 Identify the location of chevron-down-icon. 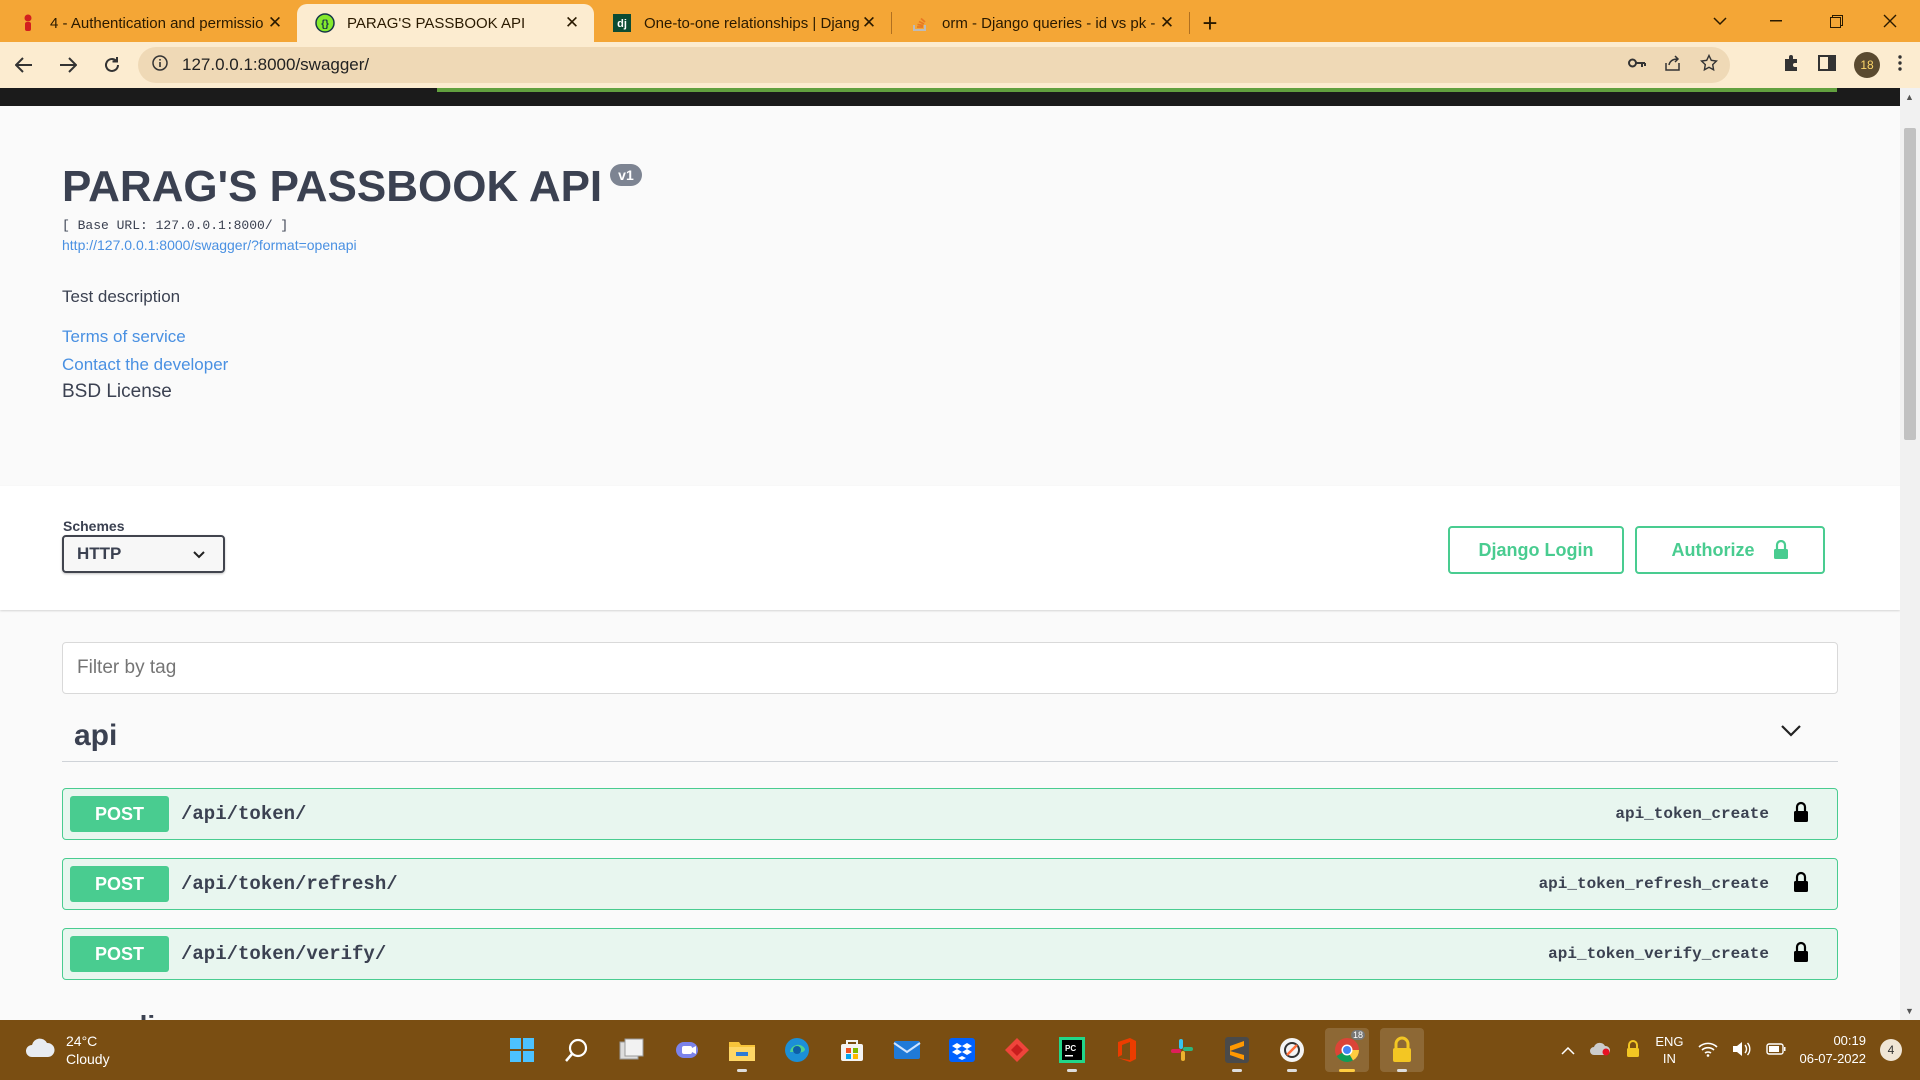
(1791, 733).